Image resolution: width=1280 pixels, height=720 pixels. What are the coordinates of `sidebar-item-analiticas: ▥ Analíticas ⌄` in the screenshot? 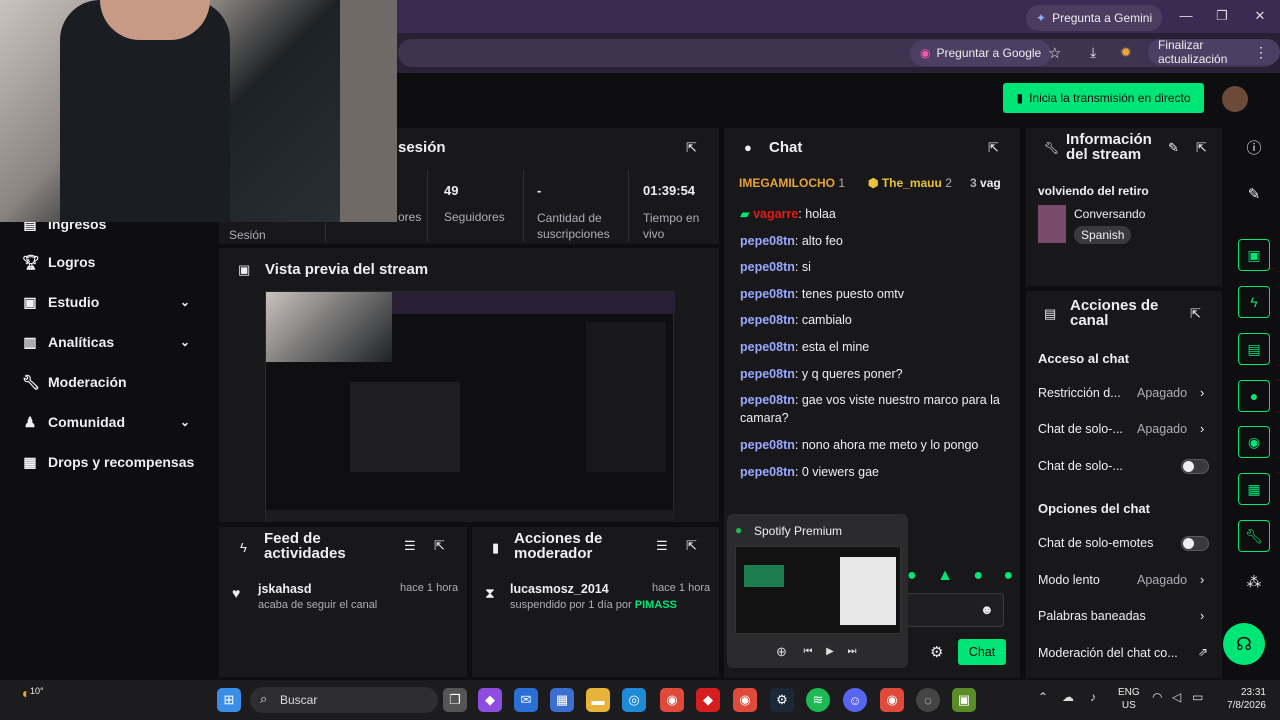 It's located at (122, 342).